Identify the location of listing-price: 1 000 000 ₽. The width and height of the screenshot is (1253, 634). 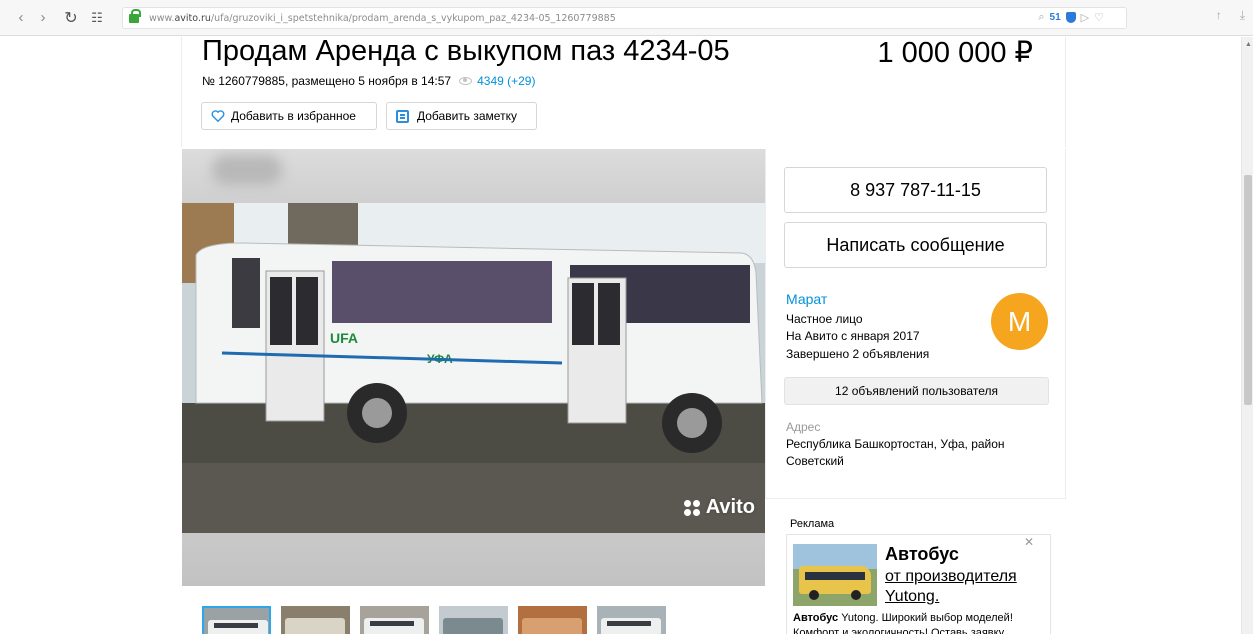
(955, 53).